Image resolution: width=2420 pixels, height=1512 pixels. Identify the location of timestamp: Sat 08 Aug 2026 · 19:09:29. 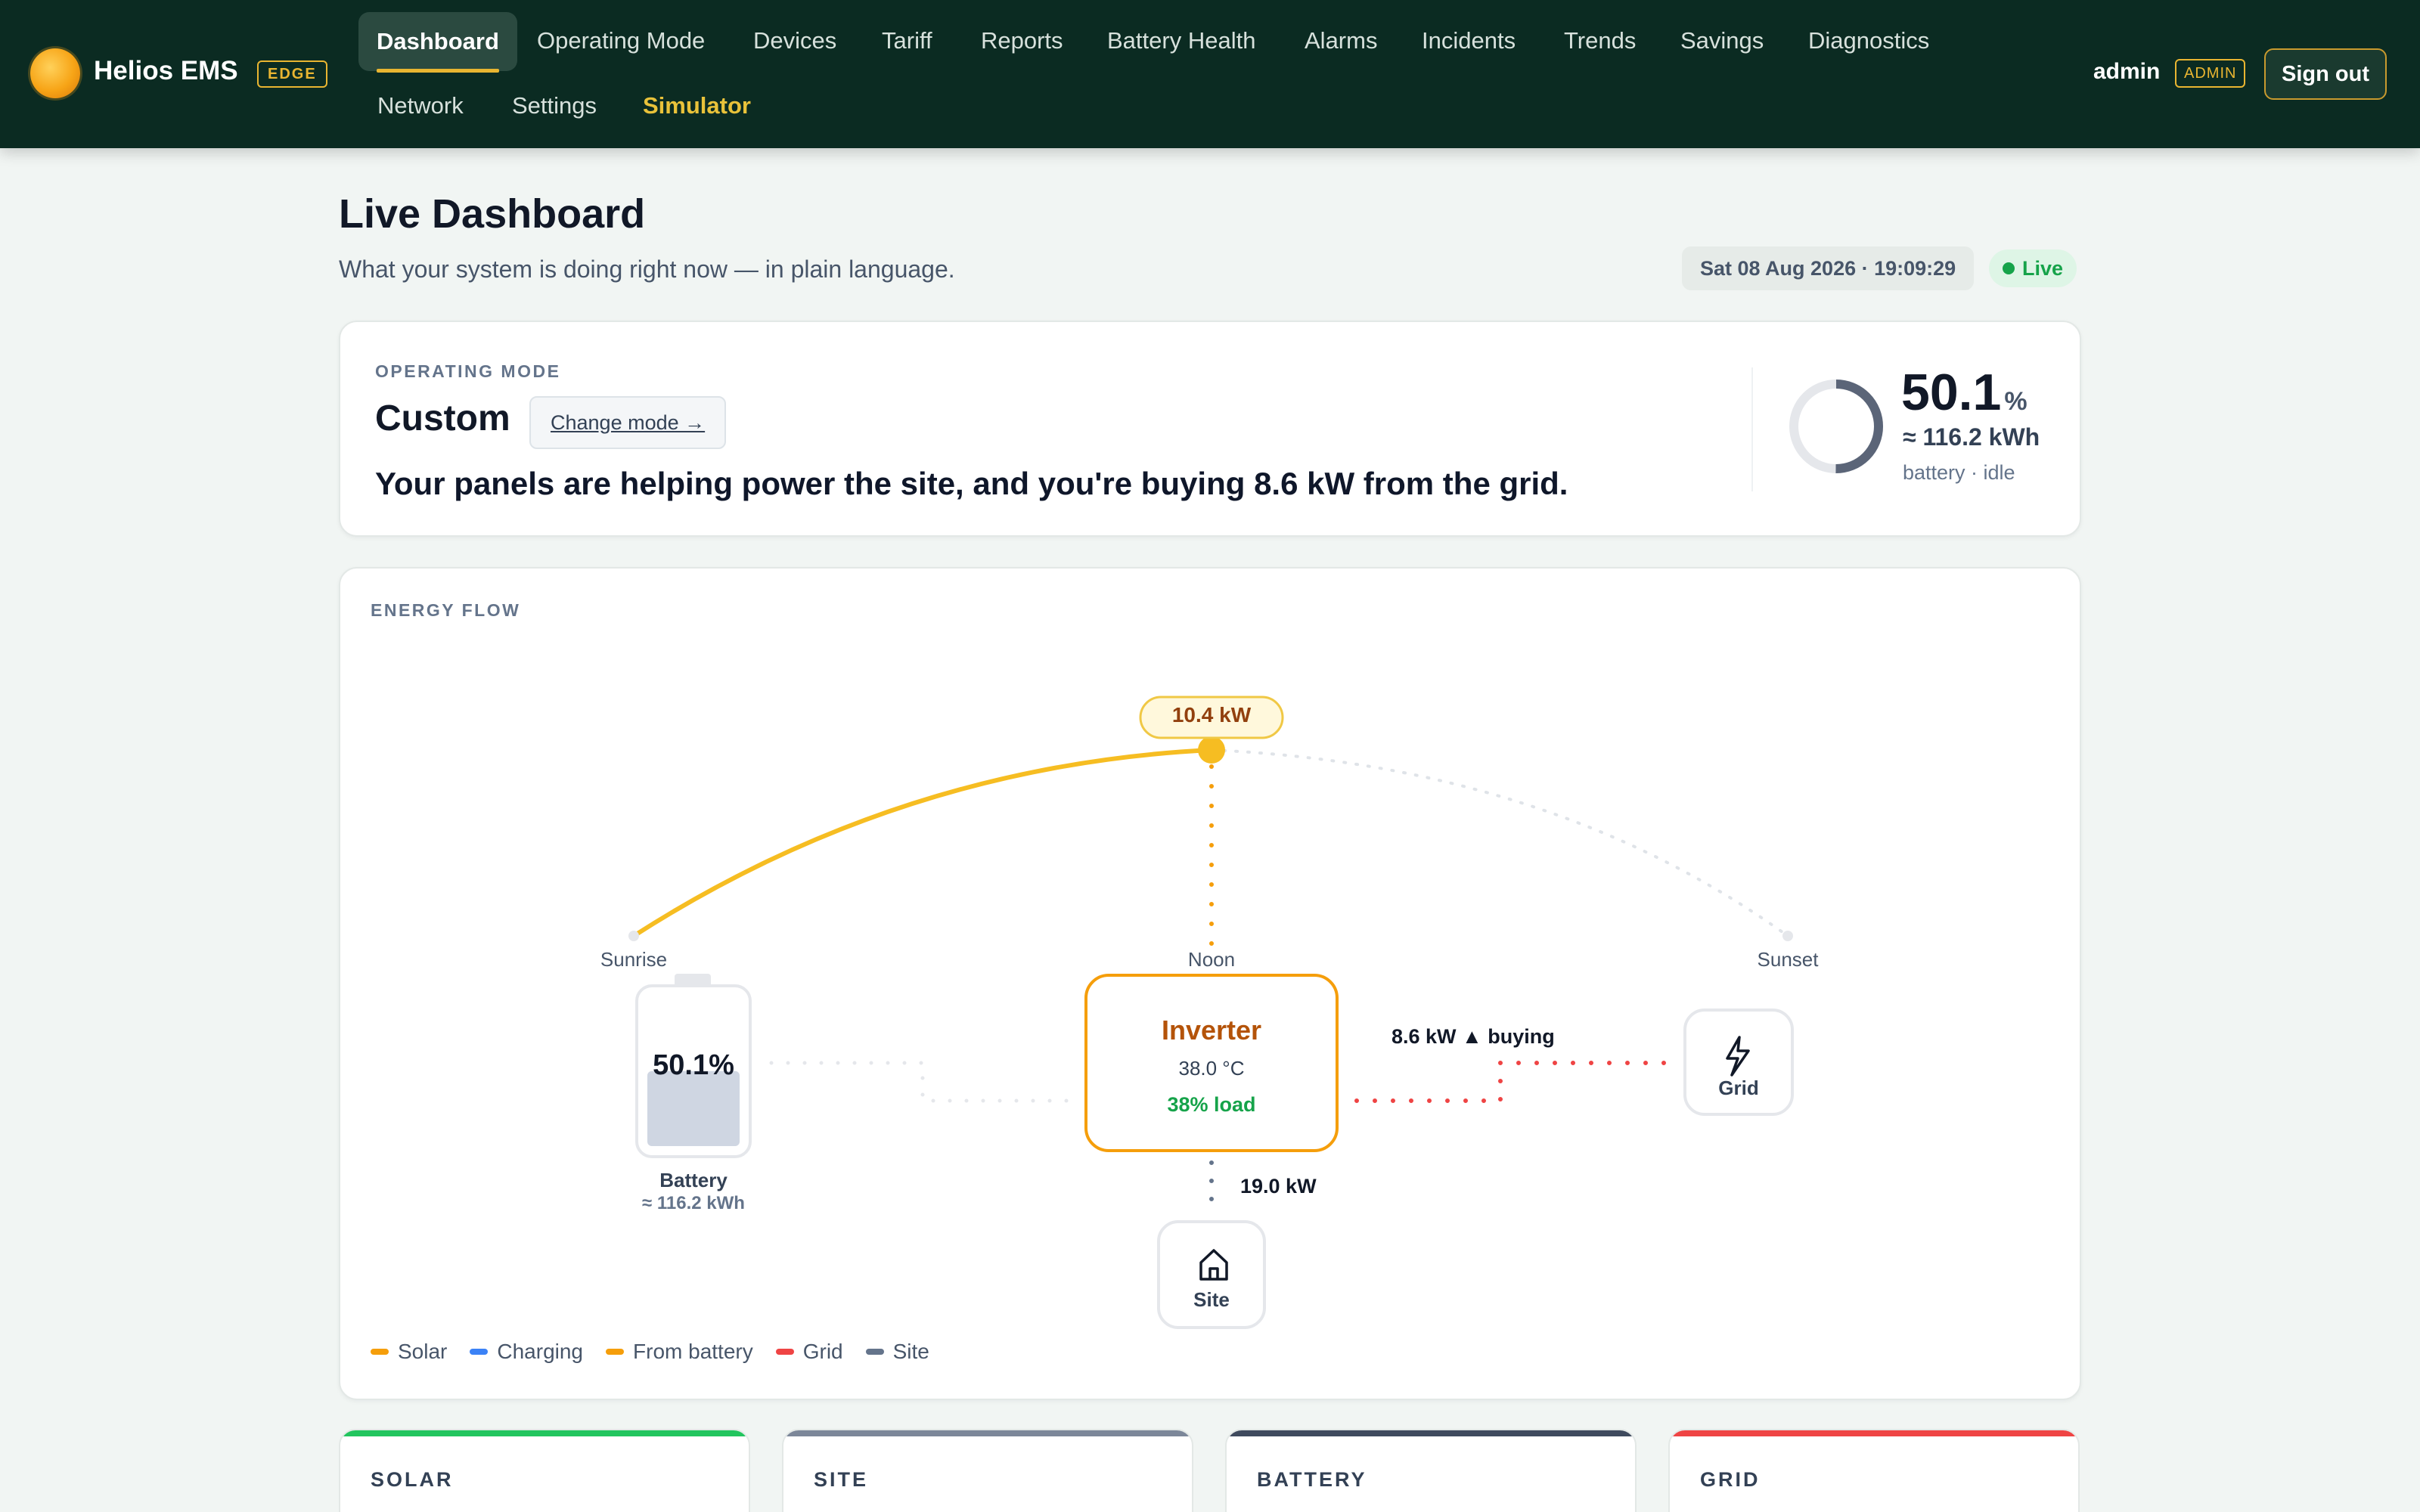
(1828, 268).